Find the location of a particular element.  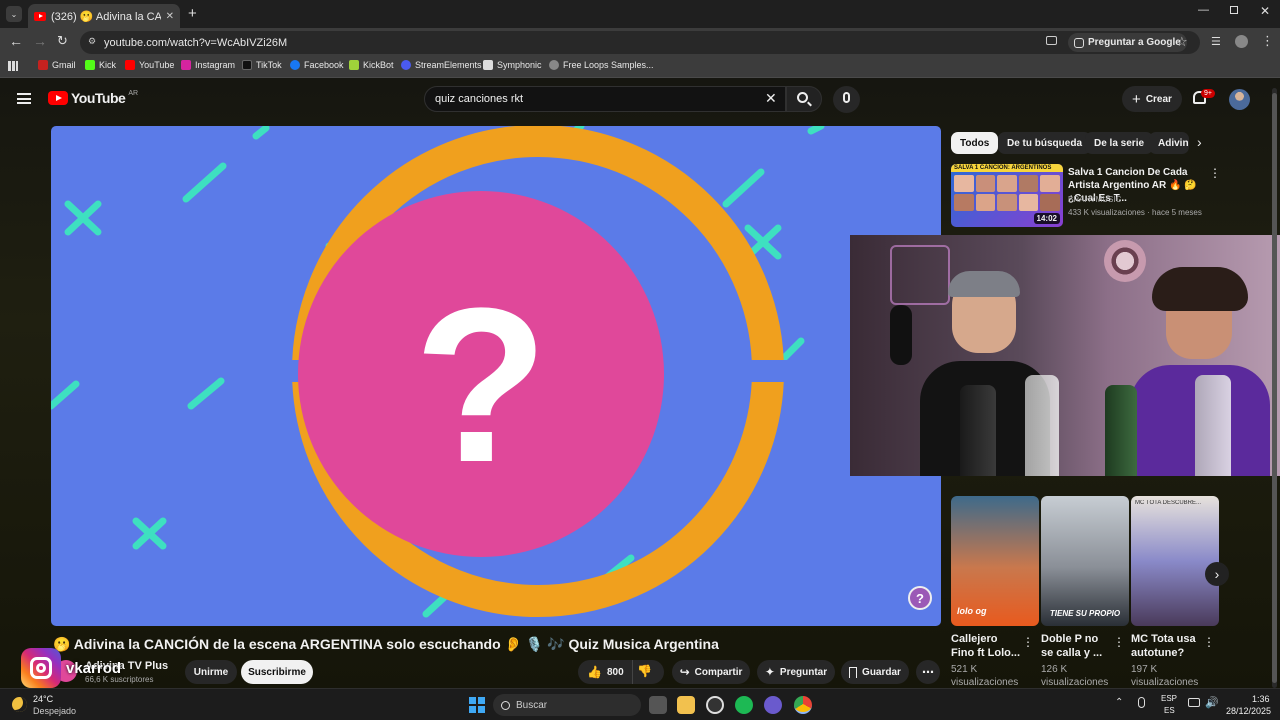

url-text: youtube.com/watch?v=WcAbIVZi26M is located at coordinates (196, 42).